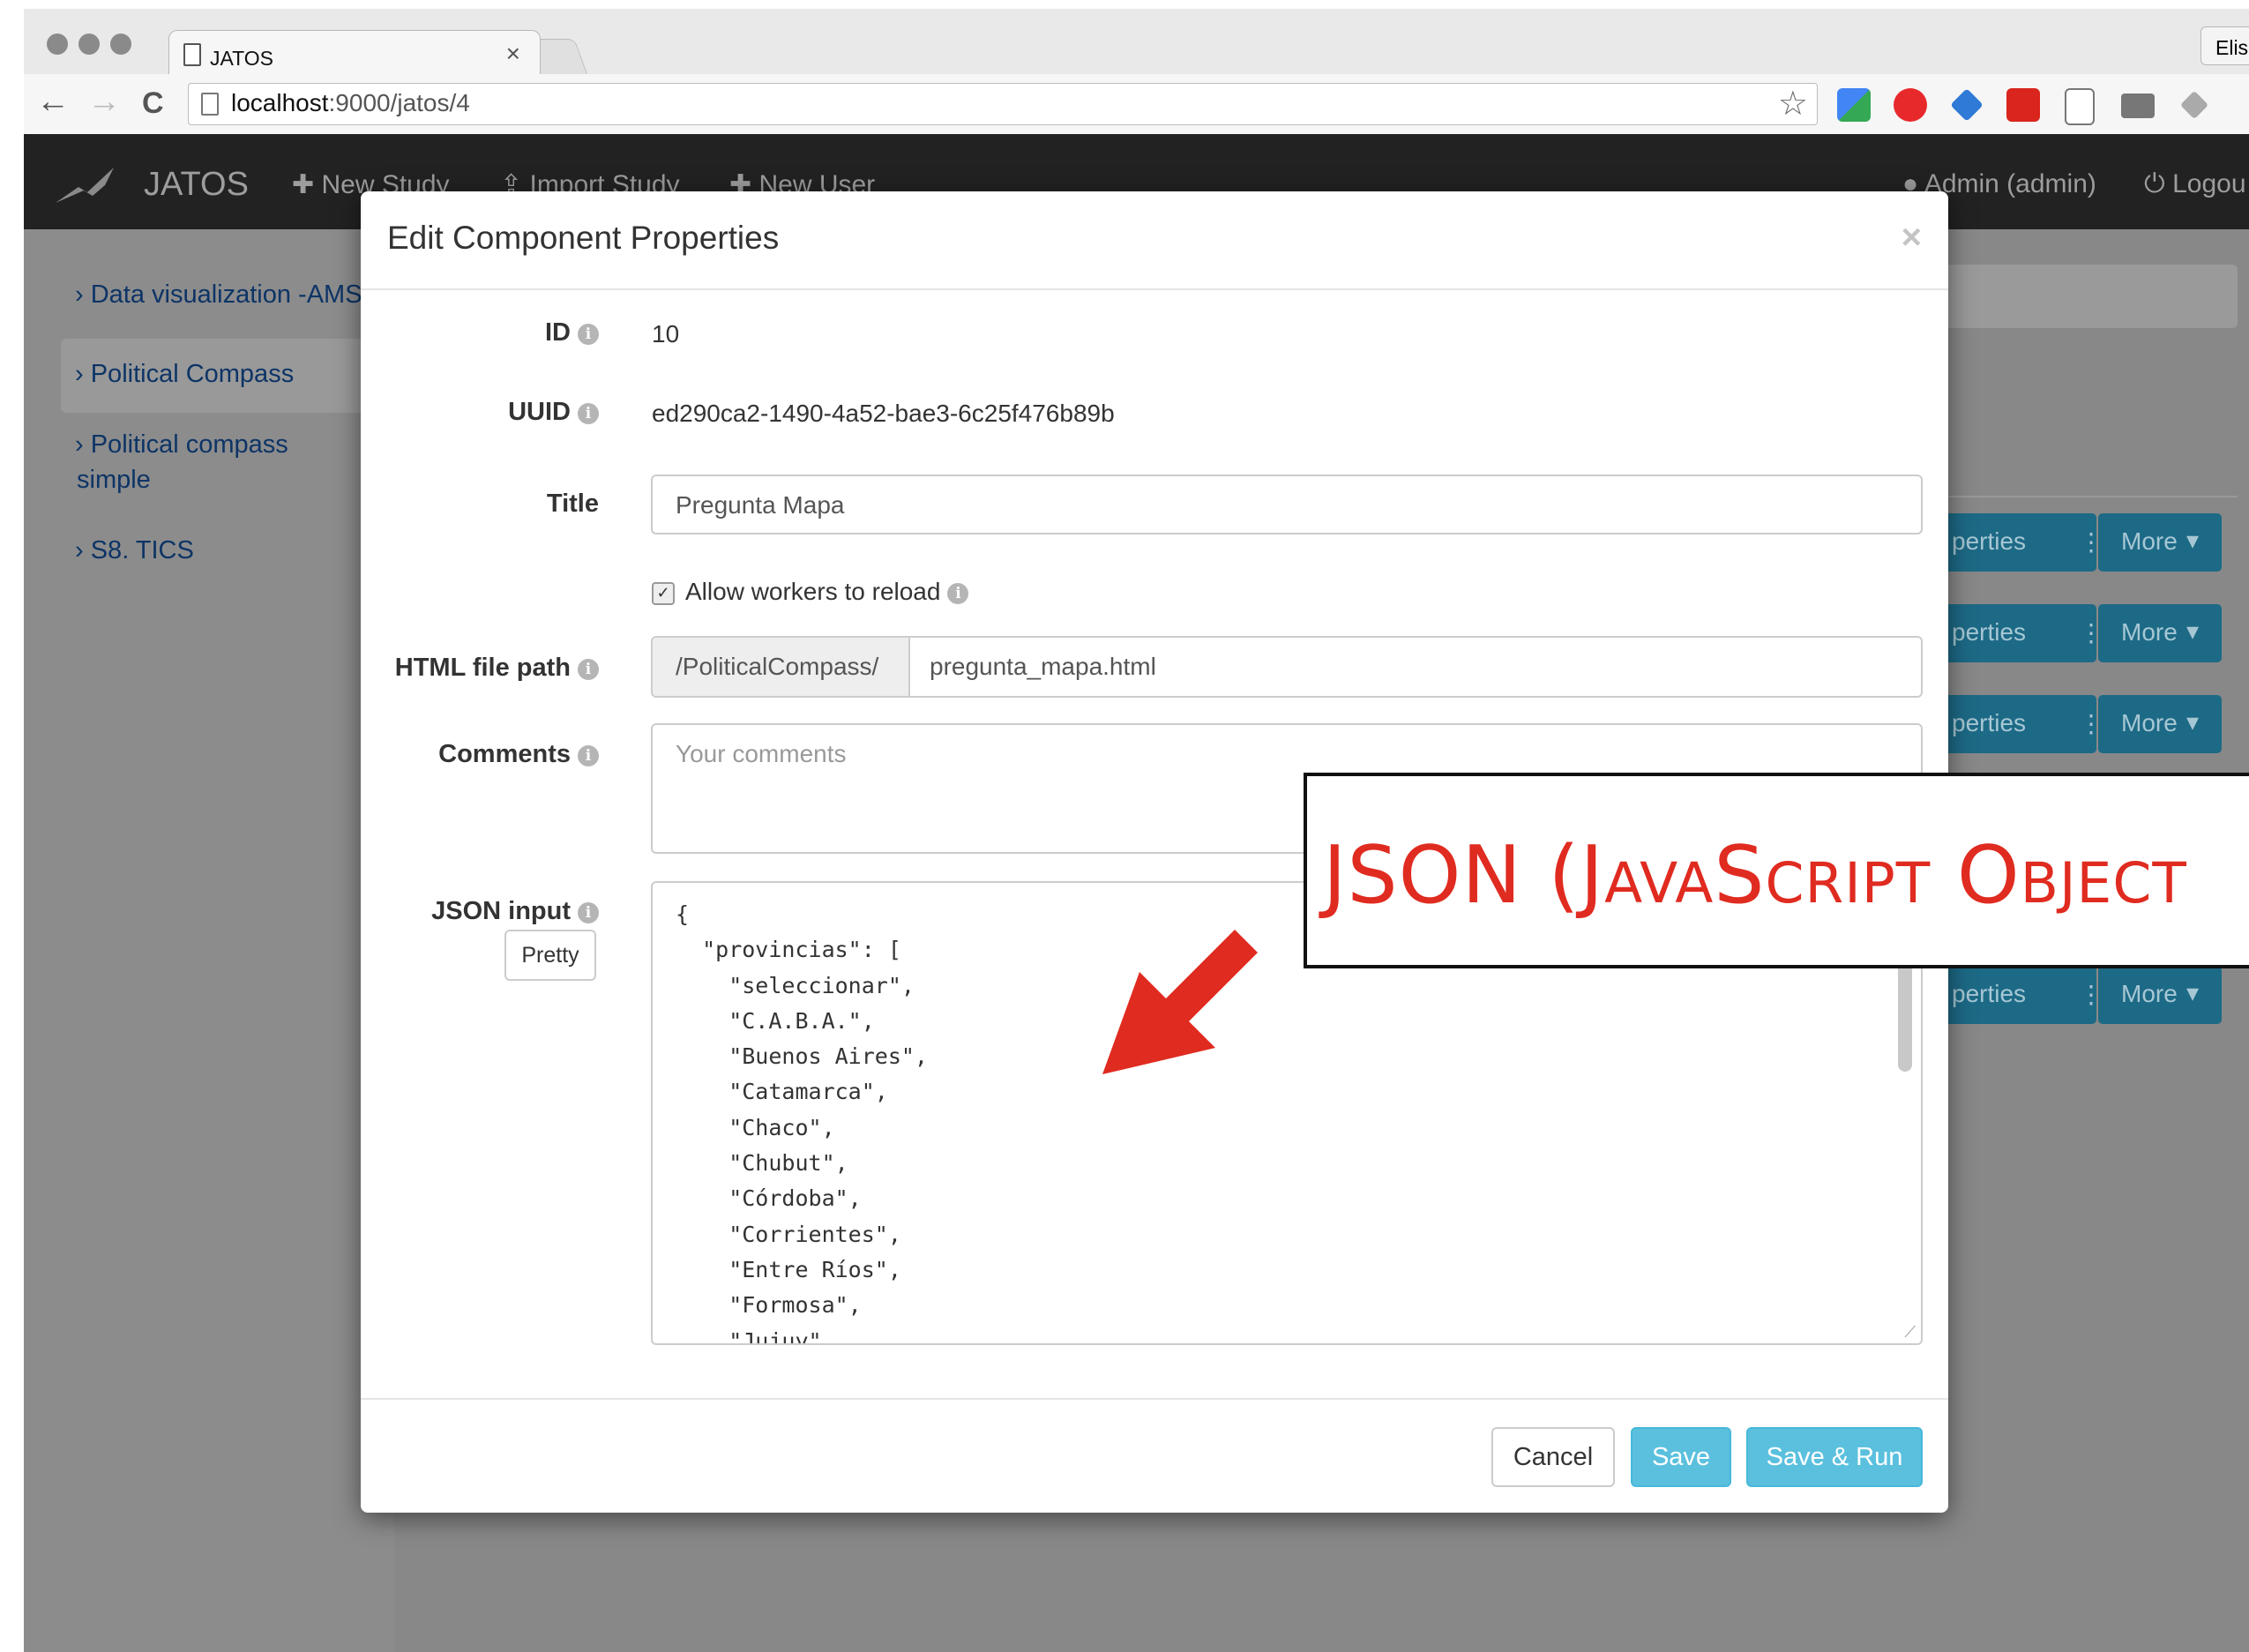 The image size is (2249, 1652). Describe the element at coordinates (1912, 238) in the screenshot. I see `close-icon: ×` at that location.